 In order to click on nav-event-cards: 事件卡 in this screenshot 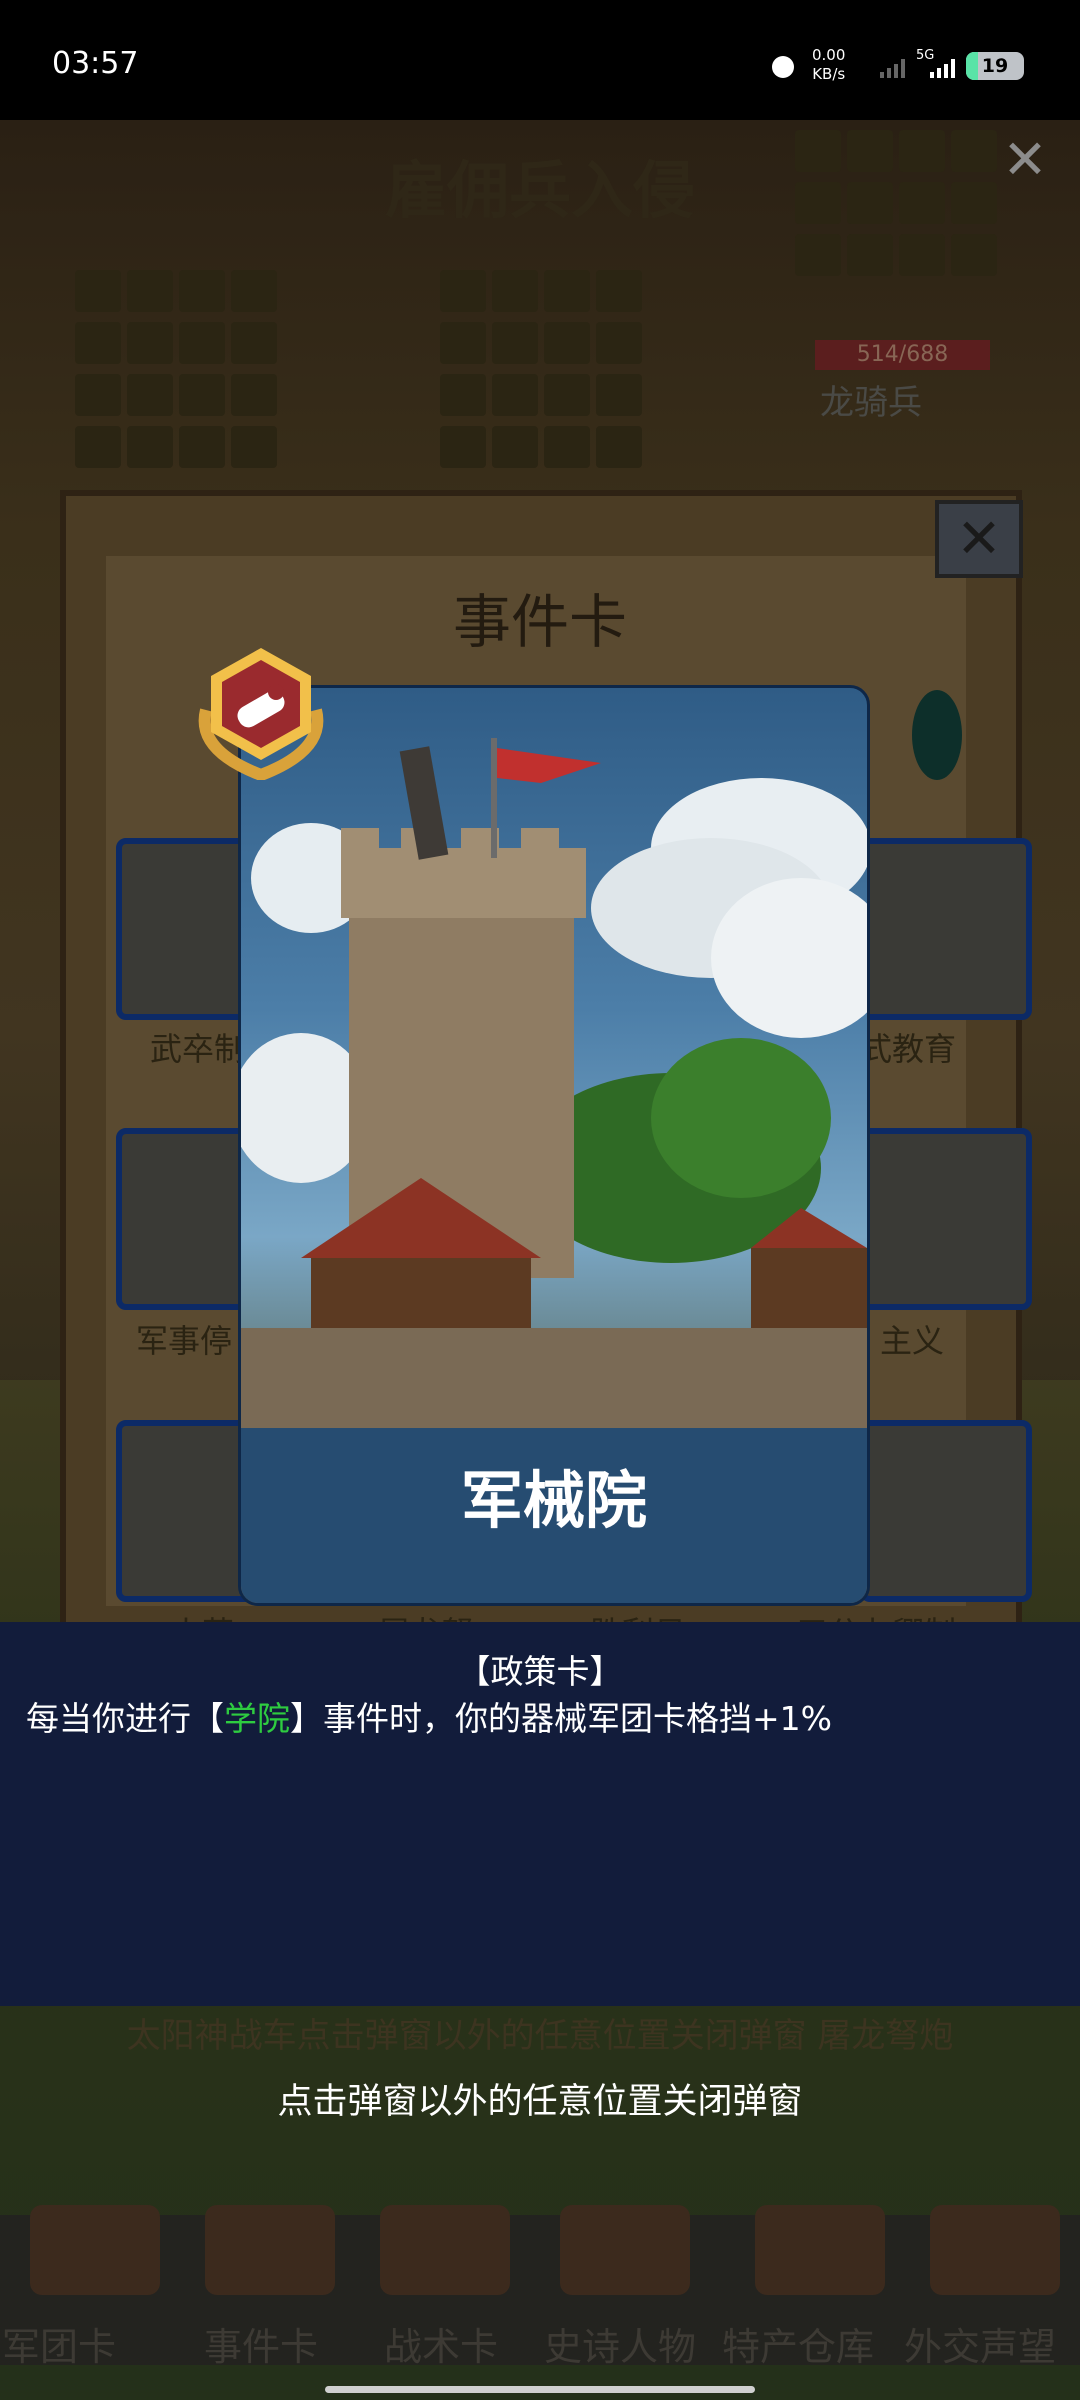, I will do `click(261, 2347)`.